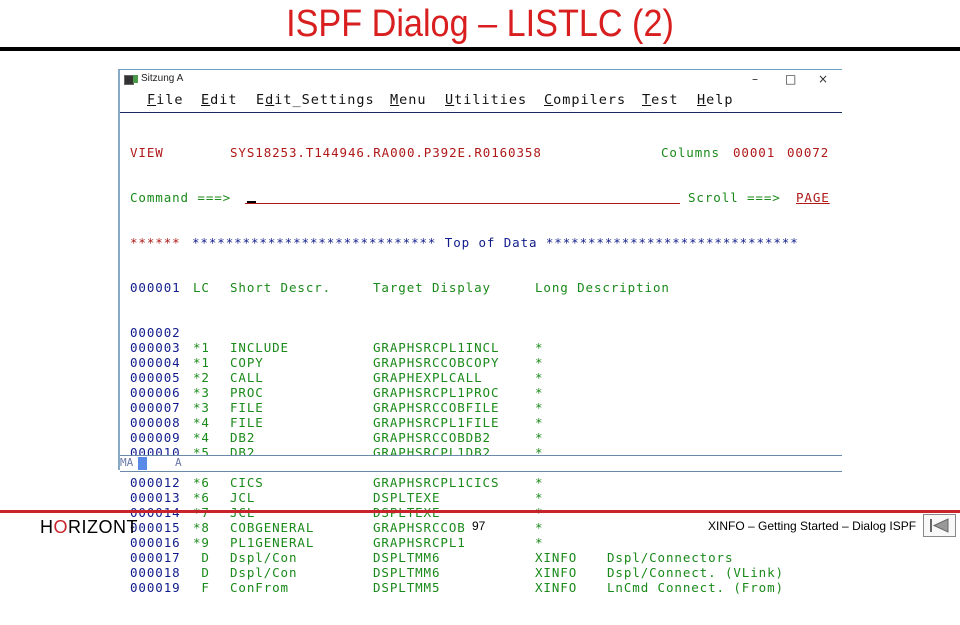  What do you see at coordinates (155, 362) in the screenshot?
I see `line-number: 000004` at bounding box center [155, 362].